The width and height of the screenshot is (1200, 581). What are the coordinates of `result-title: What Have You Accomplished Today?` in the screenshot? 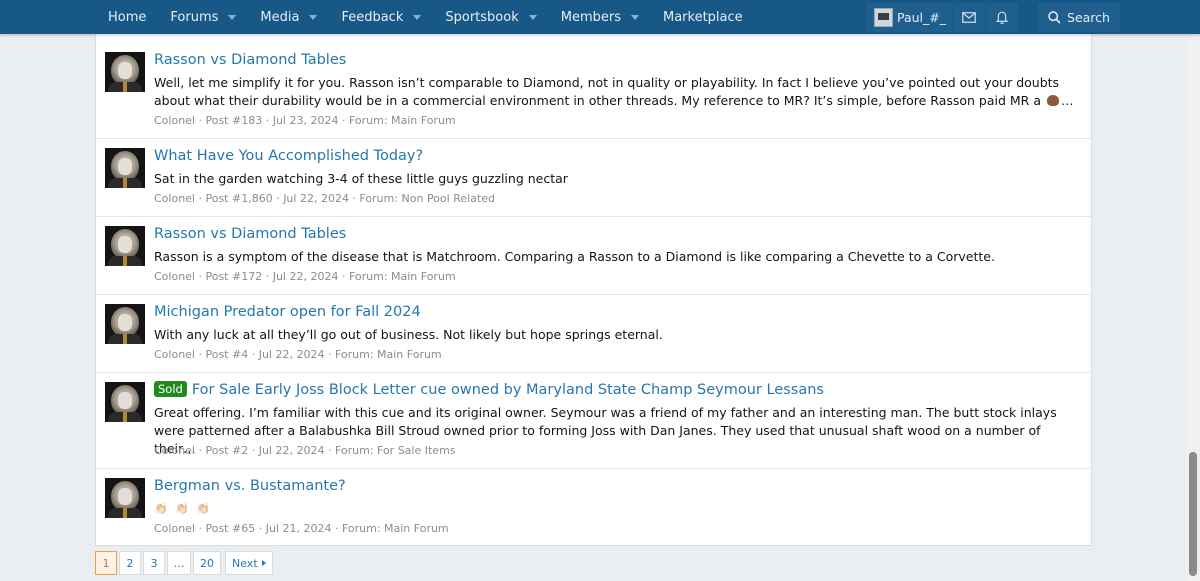 It's located at (288, 156).